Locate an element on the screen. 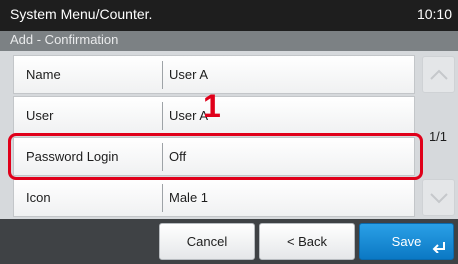 The height and width of the screenshot is (264, 458). save-label: Save is located at coordinates (406, 241).